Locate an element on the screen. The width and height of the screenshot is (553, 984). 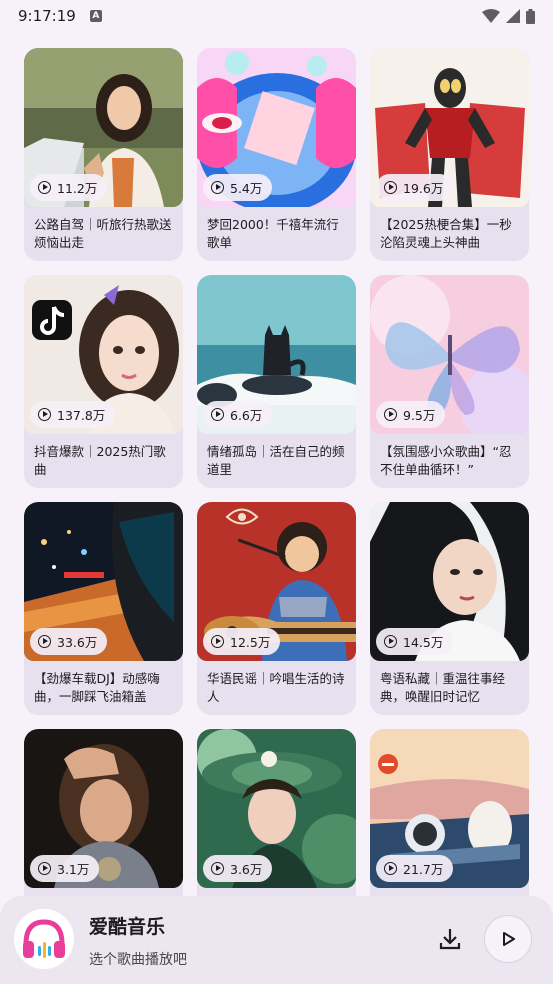
play-count-badge: 6.6万 is located at coordinates (238, 414).